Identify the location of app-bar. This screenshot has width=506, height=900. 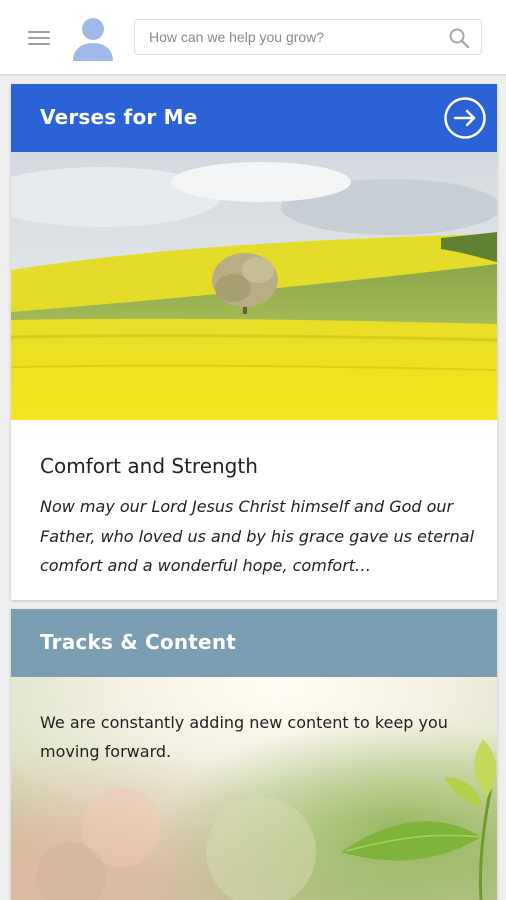
(253, 38).